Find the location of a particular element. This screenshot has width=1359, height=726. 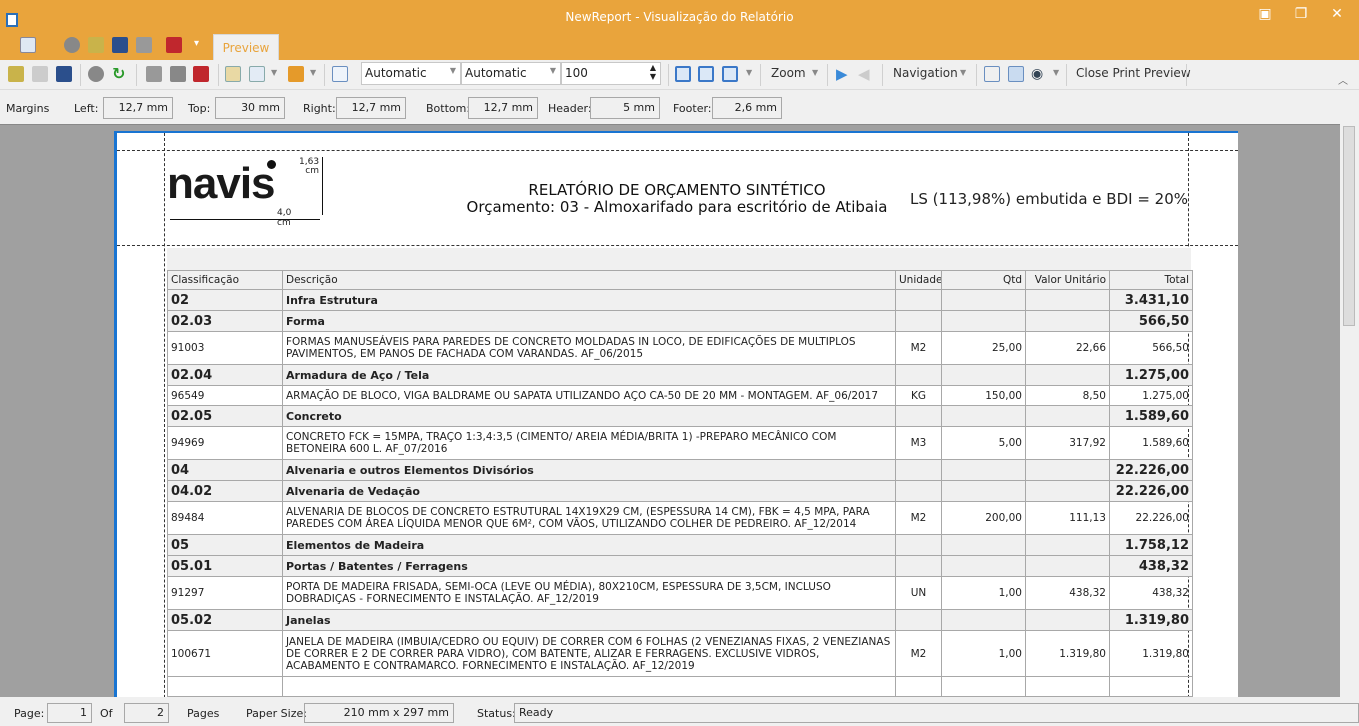

left-margin-field: 12,7 mm is located at coordinates (138, 108).